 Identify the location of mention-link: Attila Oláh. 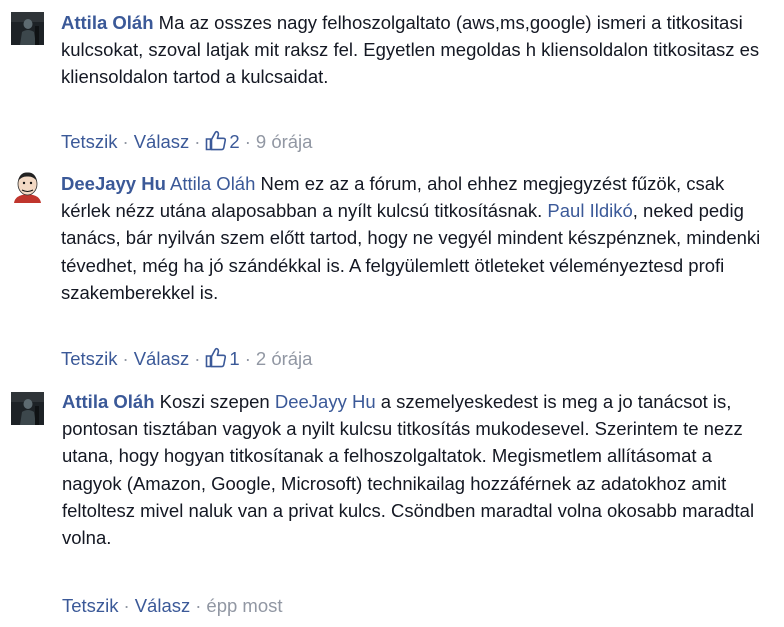
(212, 183).